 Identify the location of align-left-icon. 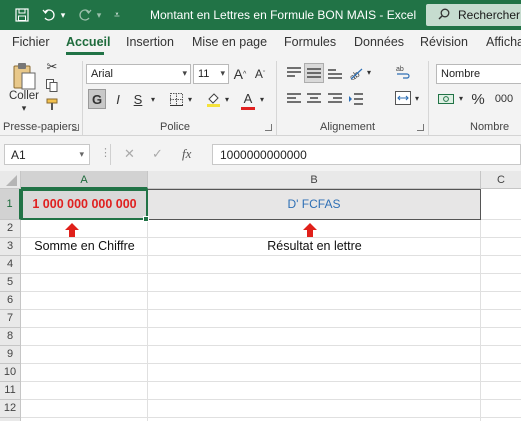
(294, 99).